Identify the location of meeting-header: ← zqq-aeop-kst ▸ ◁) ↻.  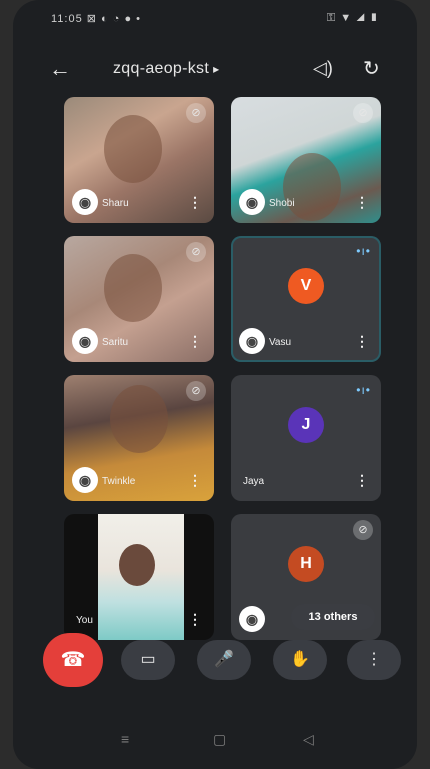
(215, 70).